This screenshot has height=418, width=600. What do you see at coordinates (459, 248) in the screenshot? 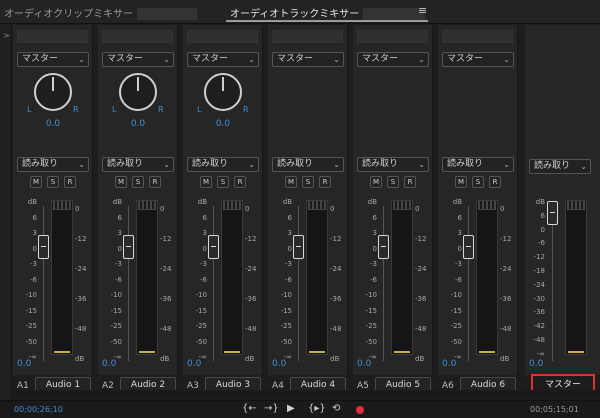
I see `fader-scale-label: 0` at bounding box center [459, 248].